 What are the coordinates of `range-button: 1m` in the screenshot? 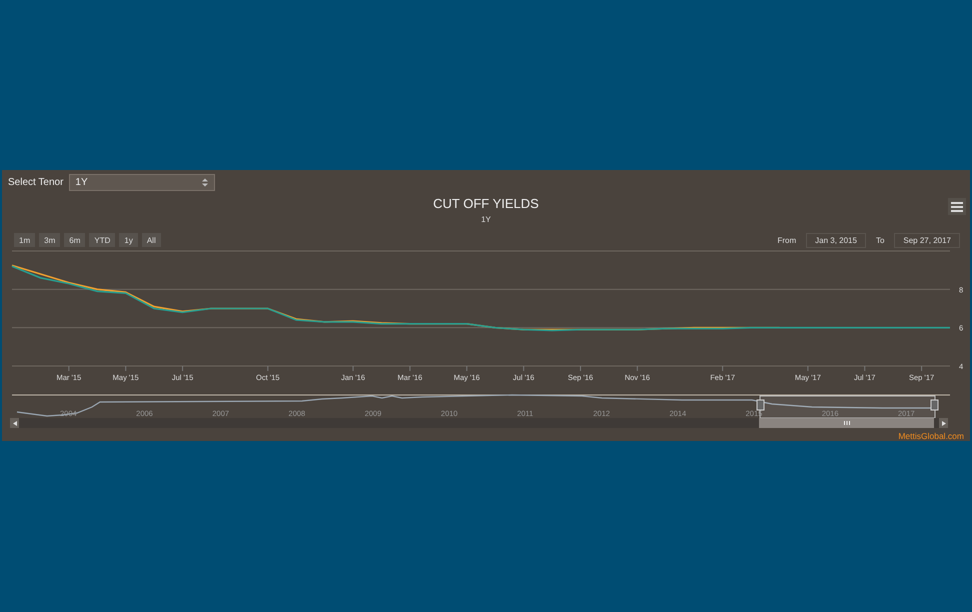 It's located at (25, 240).